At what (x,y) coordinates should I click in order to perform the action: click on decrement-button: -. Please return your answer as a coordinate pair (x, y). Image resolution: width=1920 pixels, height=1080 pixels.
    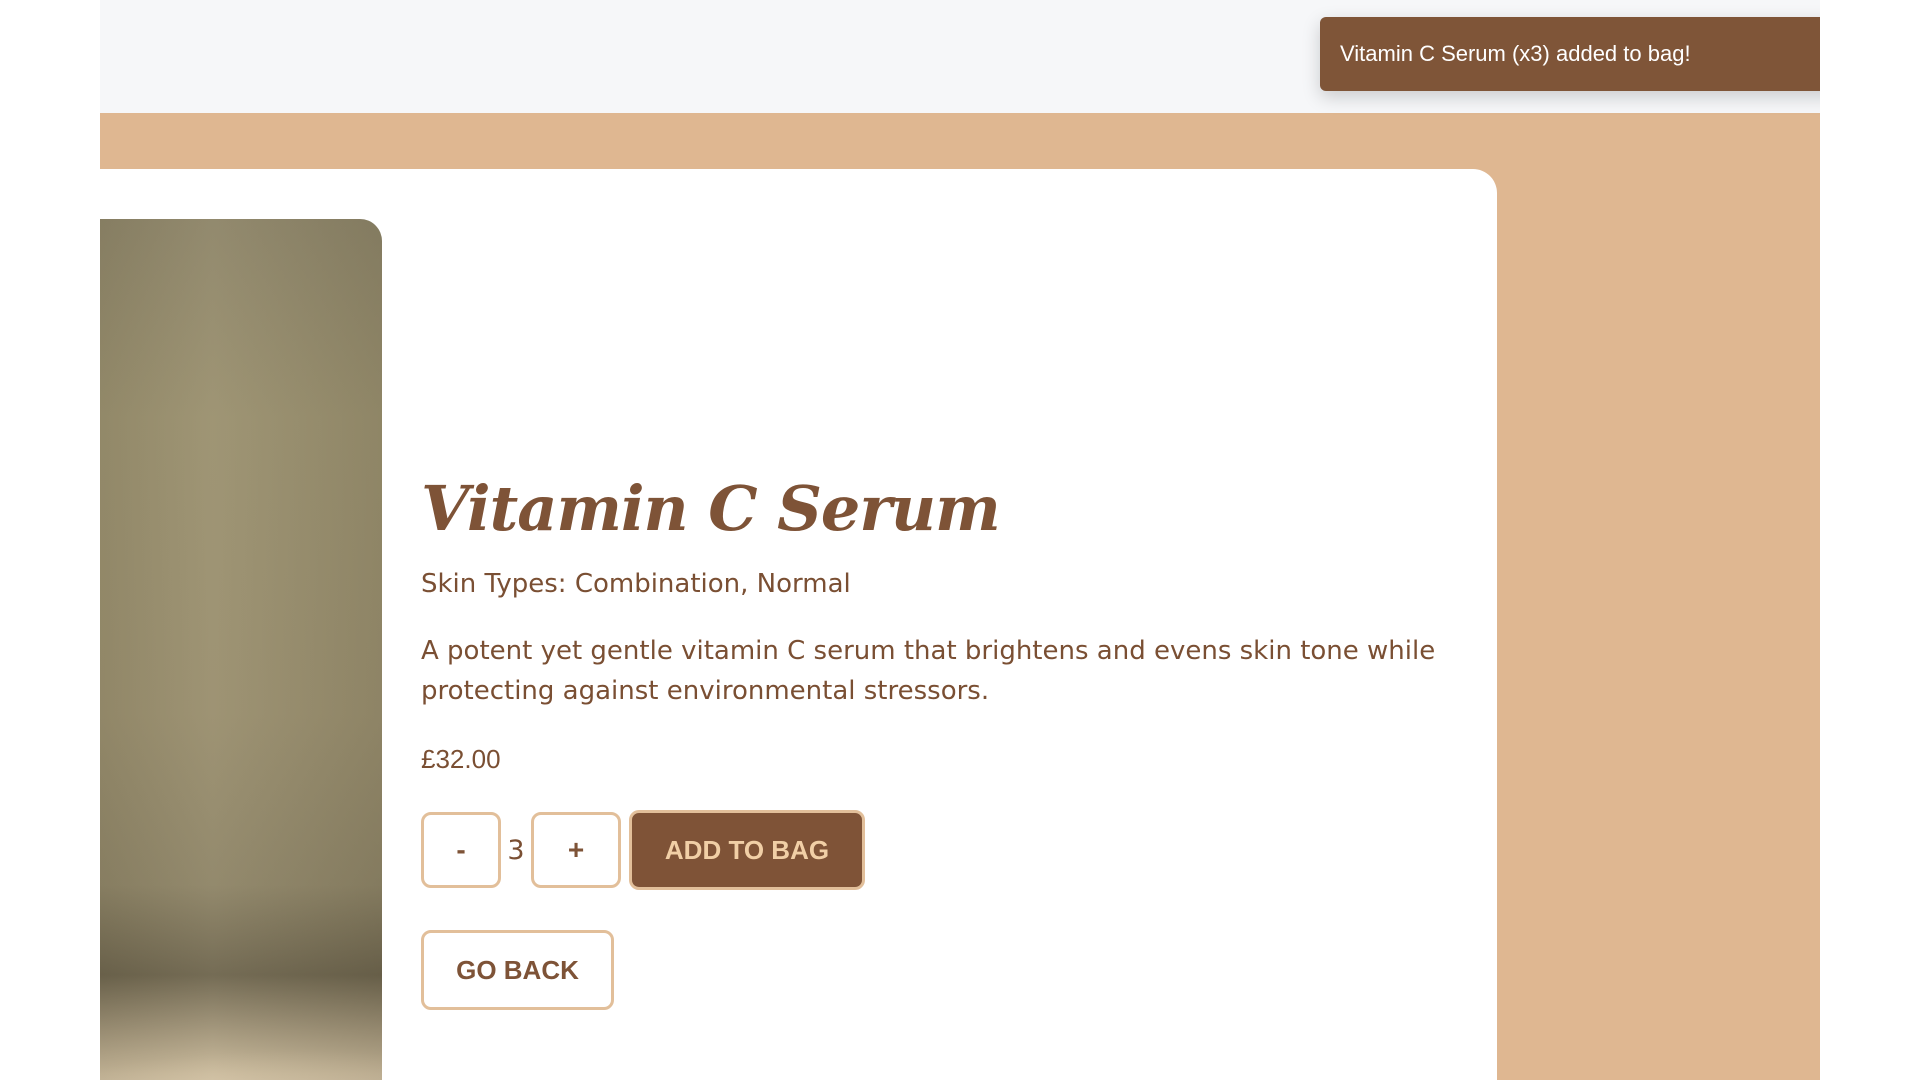
    Looking at the image, I should click on (461, 850).